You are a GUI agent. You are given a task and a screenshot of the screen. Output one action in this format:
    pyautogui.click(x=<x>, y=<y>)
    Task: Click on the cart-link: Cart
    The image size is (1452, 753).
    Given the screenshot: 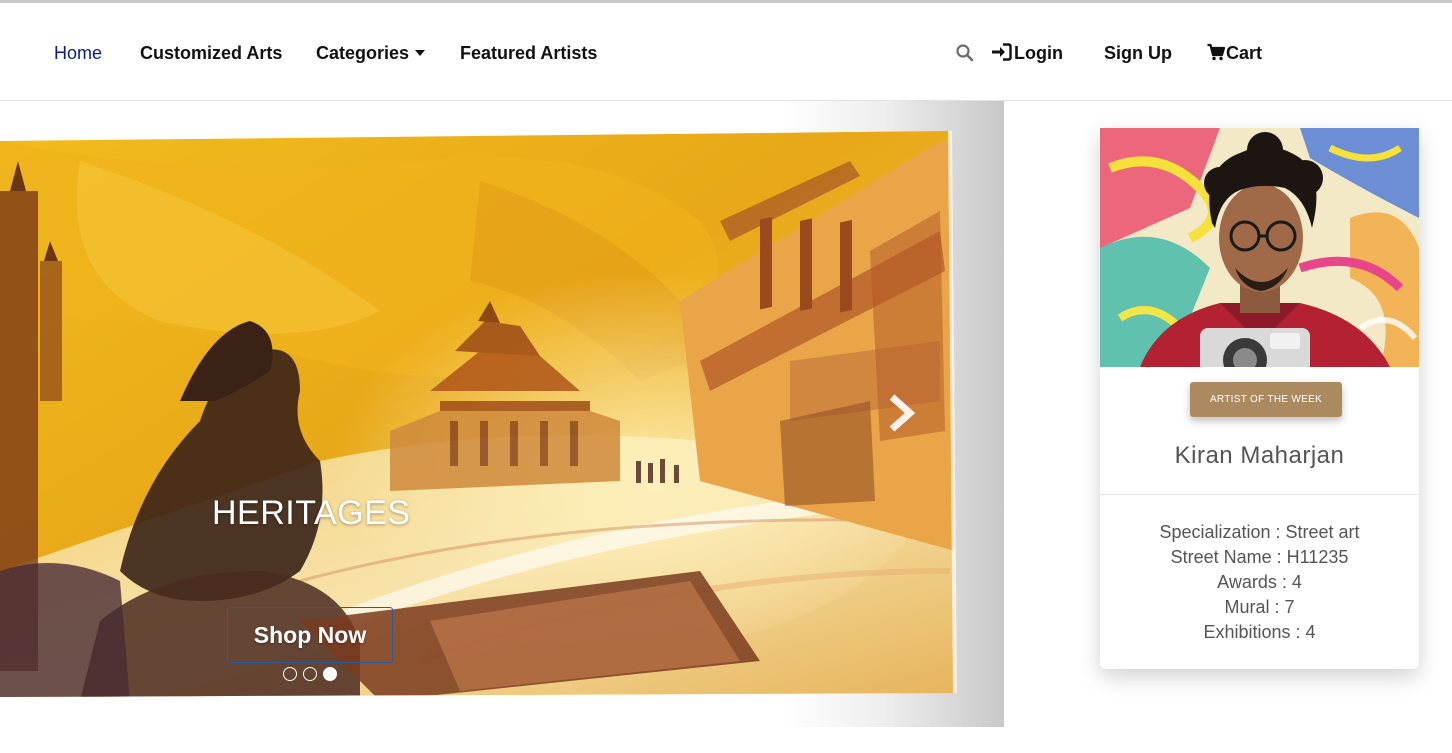 What is the action you would take?
    pyautogui.click(x=1234, y=54)
    